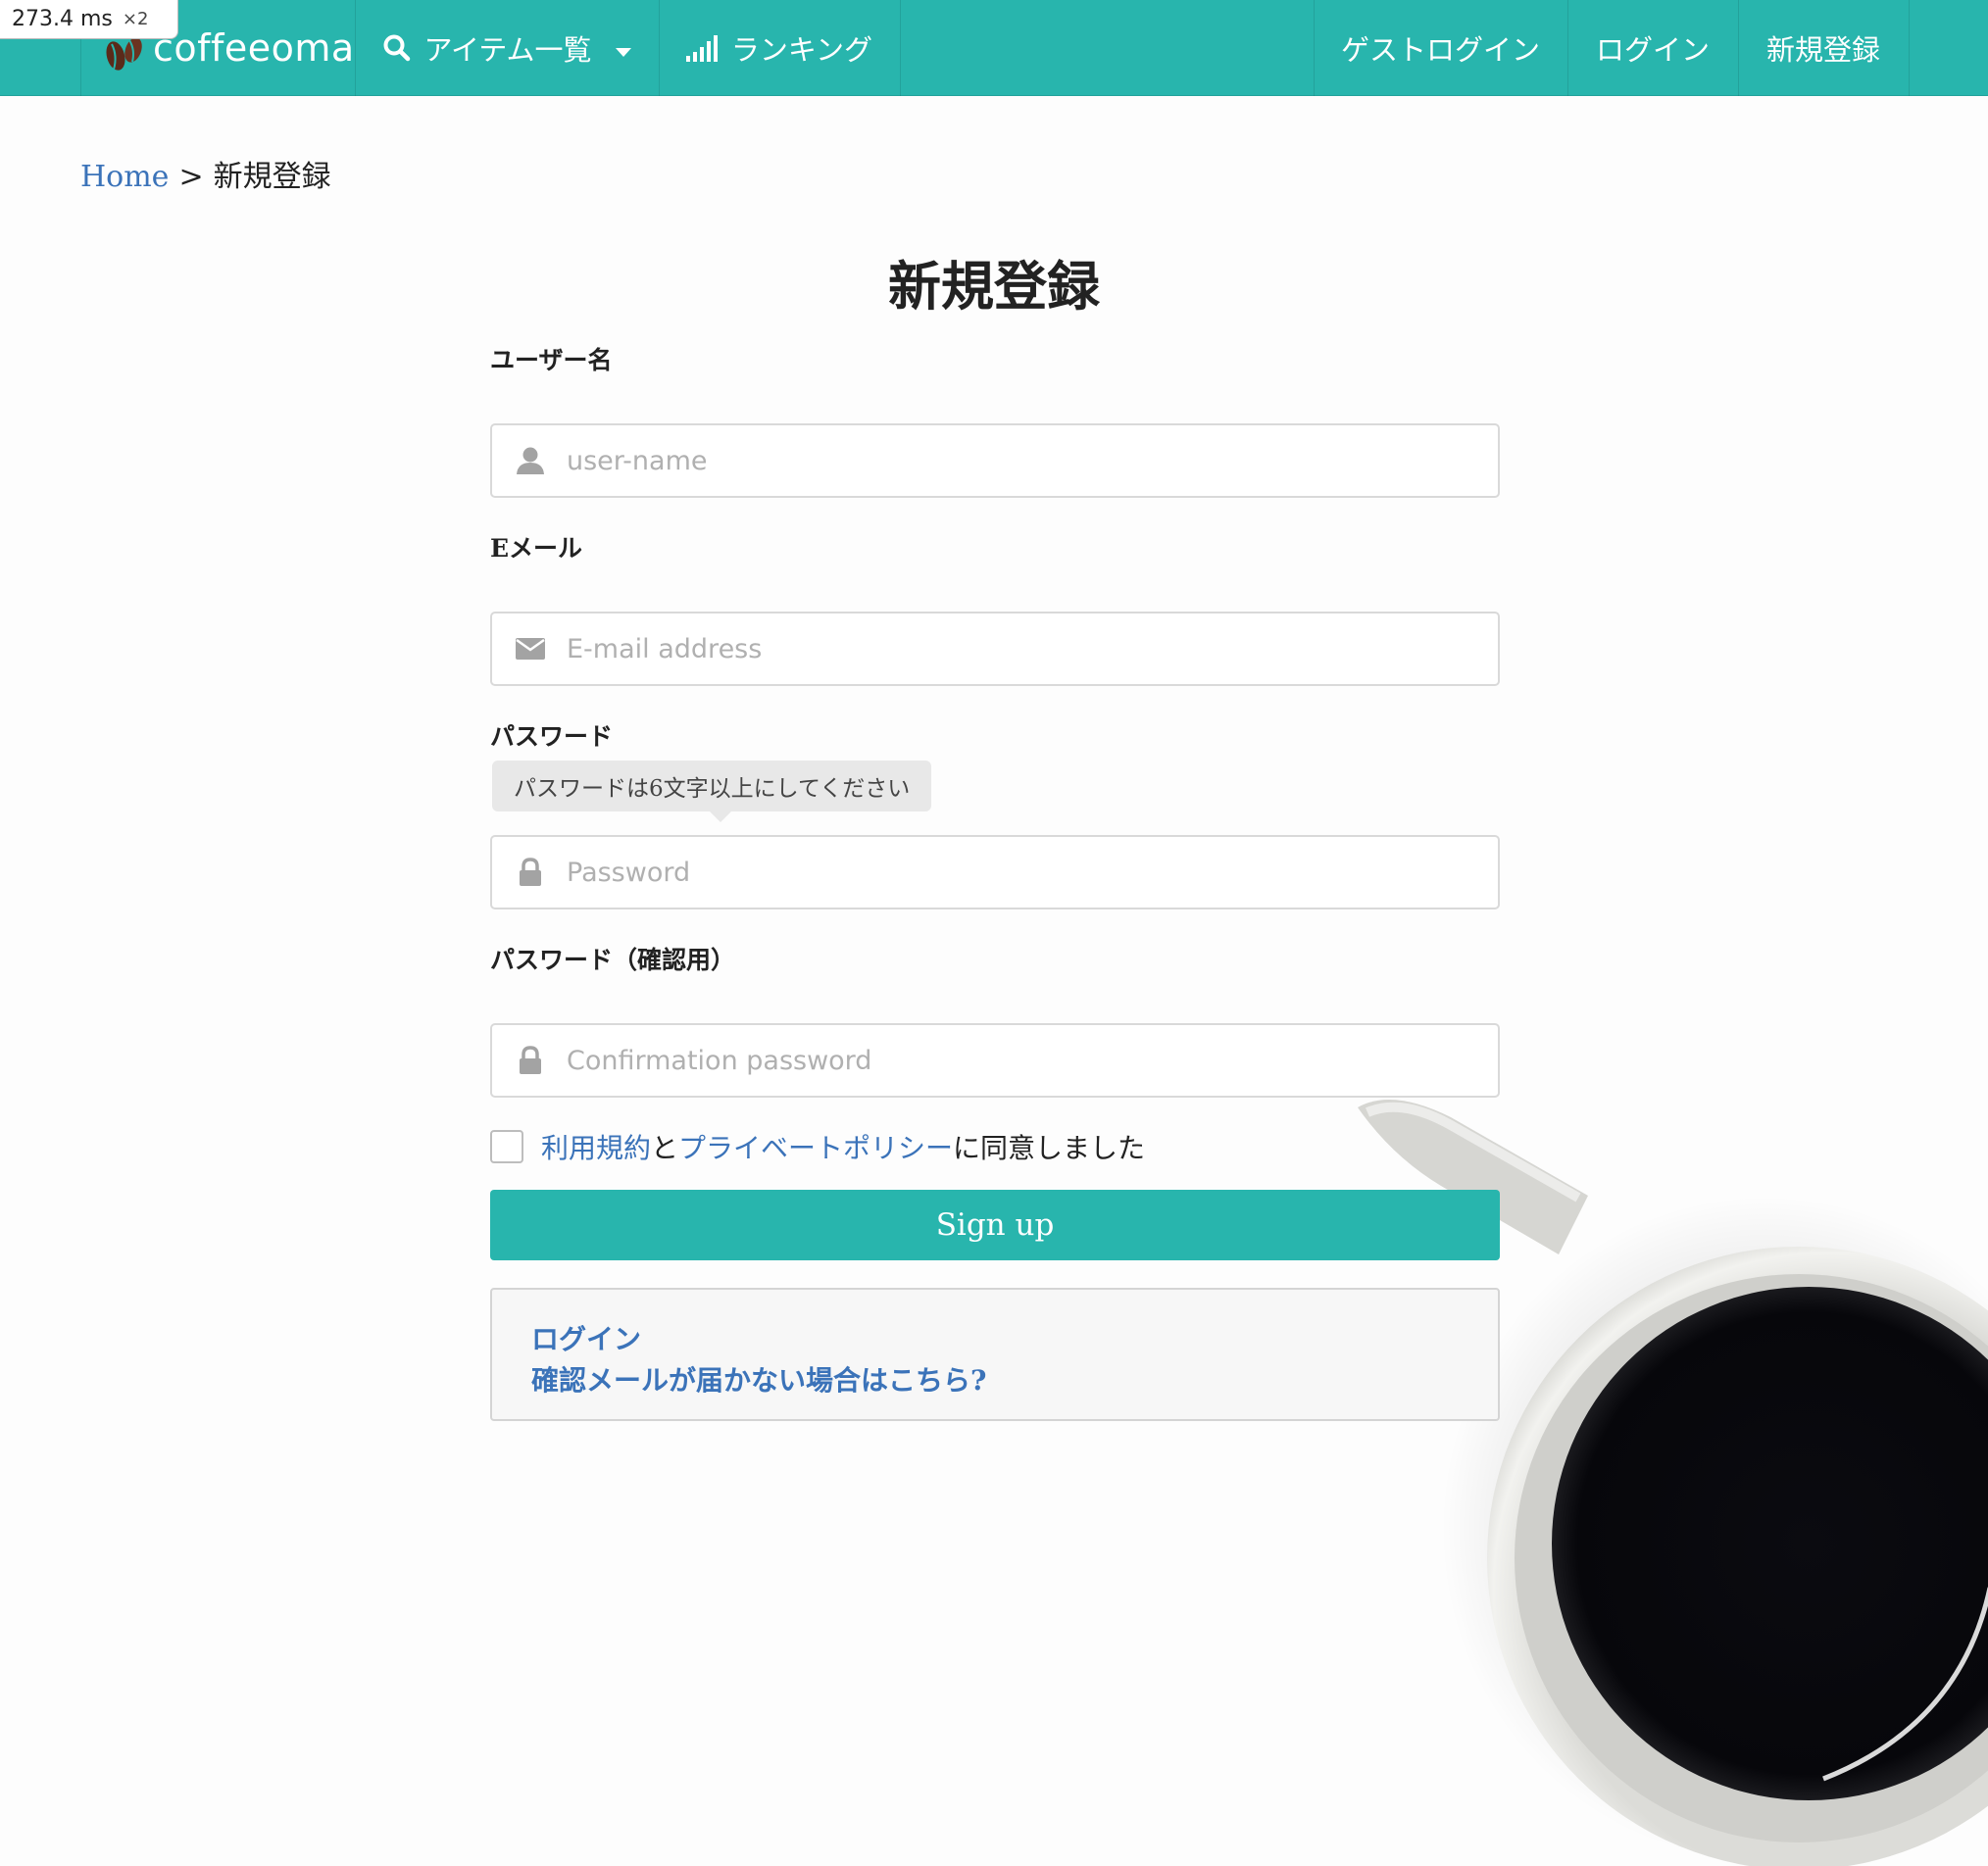 Image resolution: width=1988 pixels, height=1866 pixels. I want to click on user-icon, so click(530, 460).